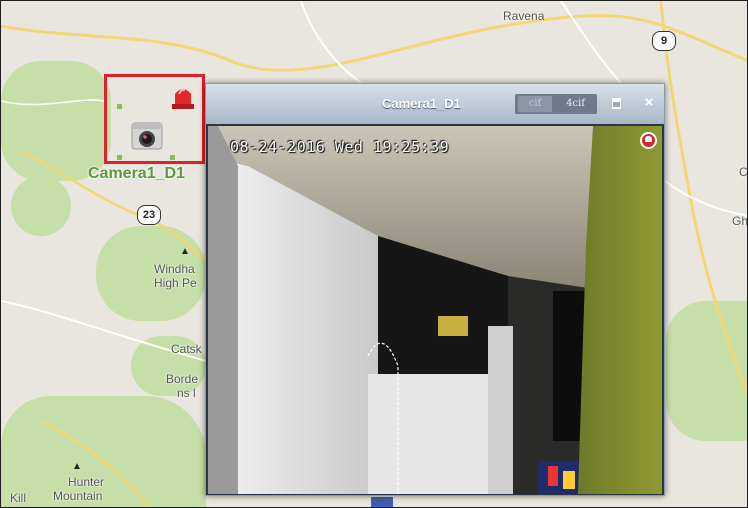  Describe the element at coordinates (136, 174) in the screenshot. I see `camera-label: Camera1_D1` at that location.